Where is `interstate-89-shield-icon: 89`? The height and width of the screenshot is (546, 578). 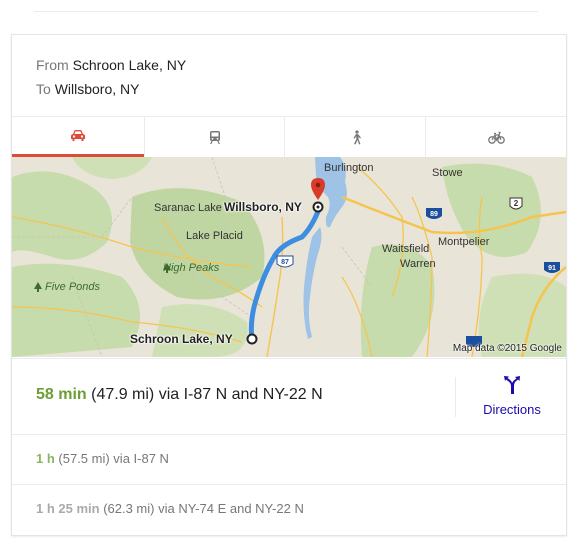 interstate-89-shield-icon: 89 is located at coordinates (434, 213).